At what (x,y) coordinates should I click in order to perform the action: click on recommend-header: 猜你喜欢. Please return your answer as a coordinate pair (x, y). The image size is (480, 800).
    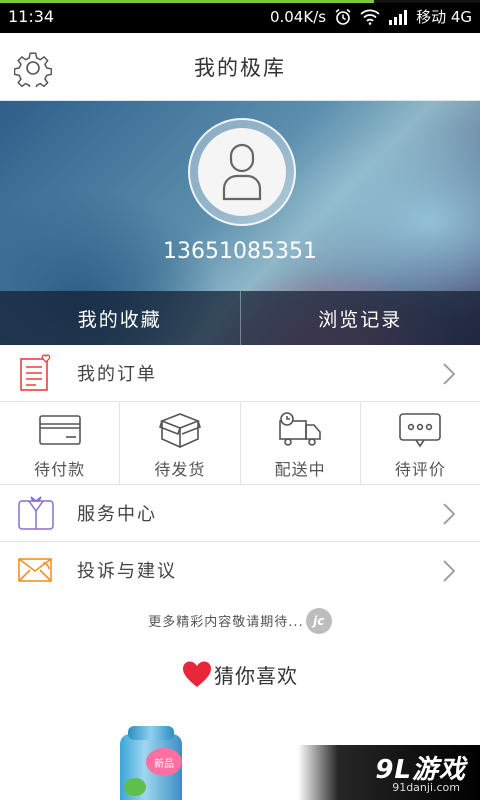
    Looking at the image, I should click on (240, 674).